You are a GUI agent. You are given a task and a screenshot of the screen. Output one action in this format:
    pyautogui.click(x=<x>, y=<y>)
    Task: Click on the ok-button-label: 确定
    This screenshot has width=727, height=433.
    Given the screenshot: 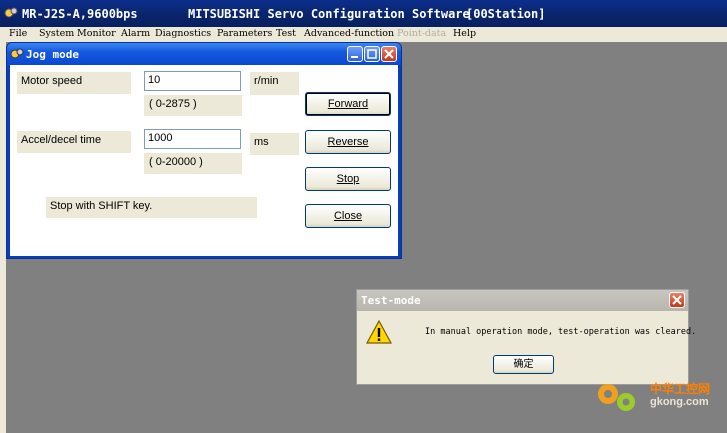 What is the action you would take?
    pyautogui.click(x=523, y=364)
    